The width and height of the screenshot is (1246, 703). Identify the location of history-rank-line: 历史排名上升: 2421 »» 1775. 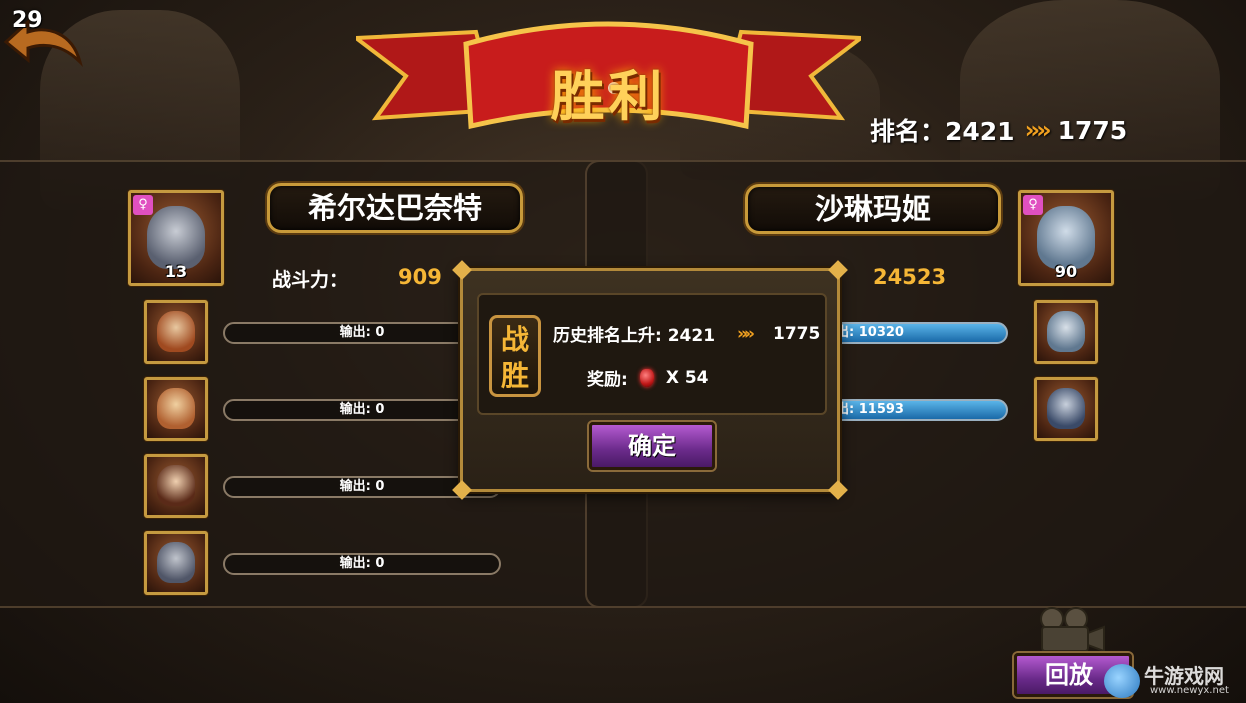
(687, 334).